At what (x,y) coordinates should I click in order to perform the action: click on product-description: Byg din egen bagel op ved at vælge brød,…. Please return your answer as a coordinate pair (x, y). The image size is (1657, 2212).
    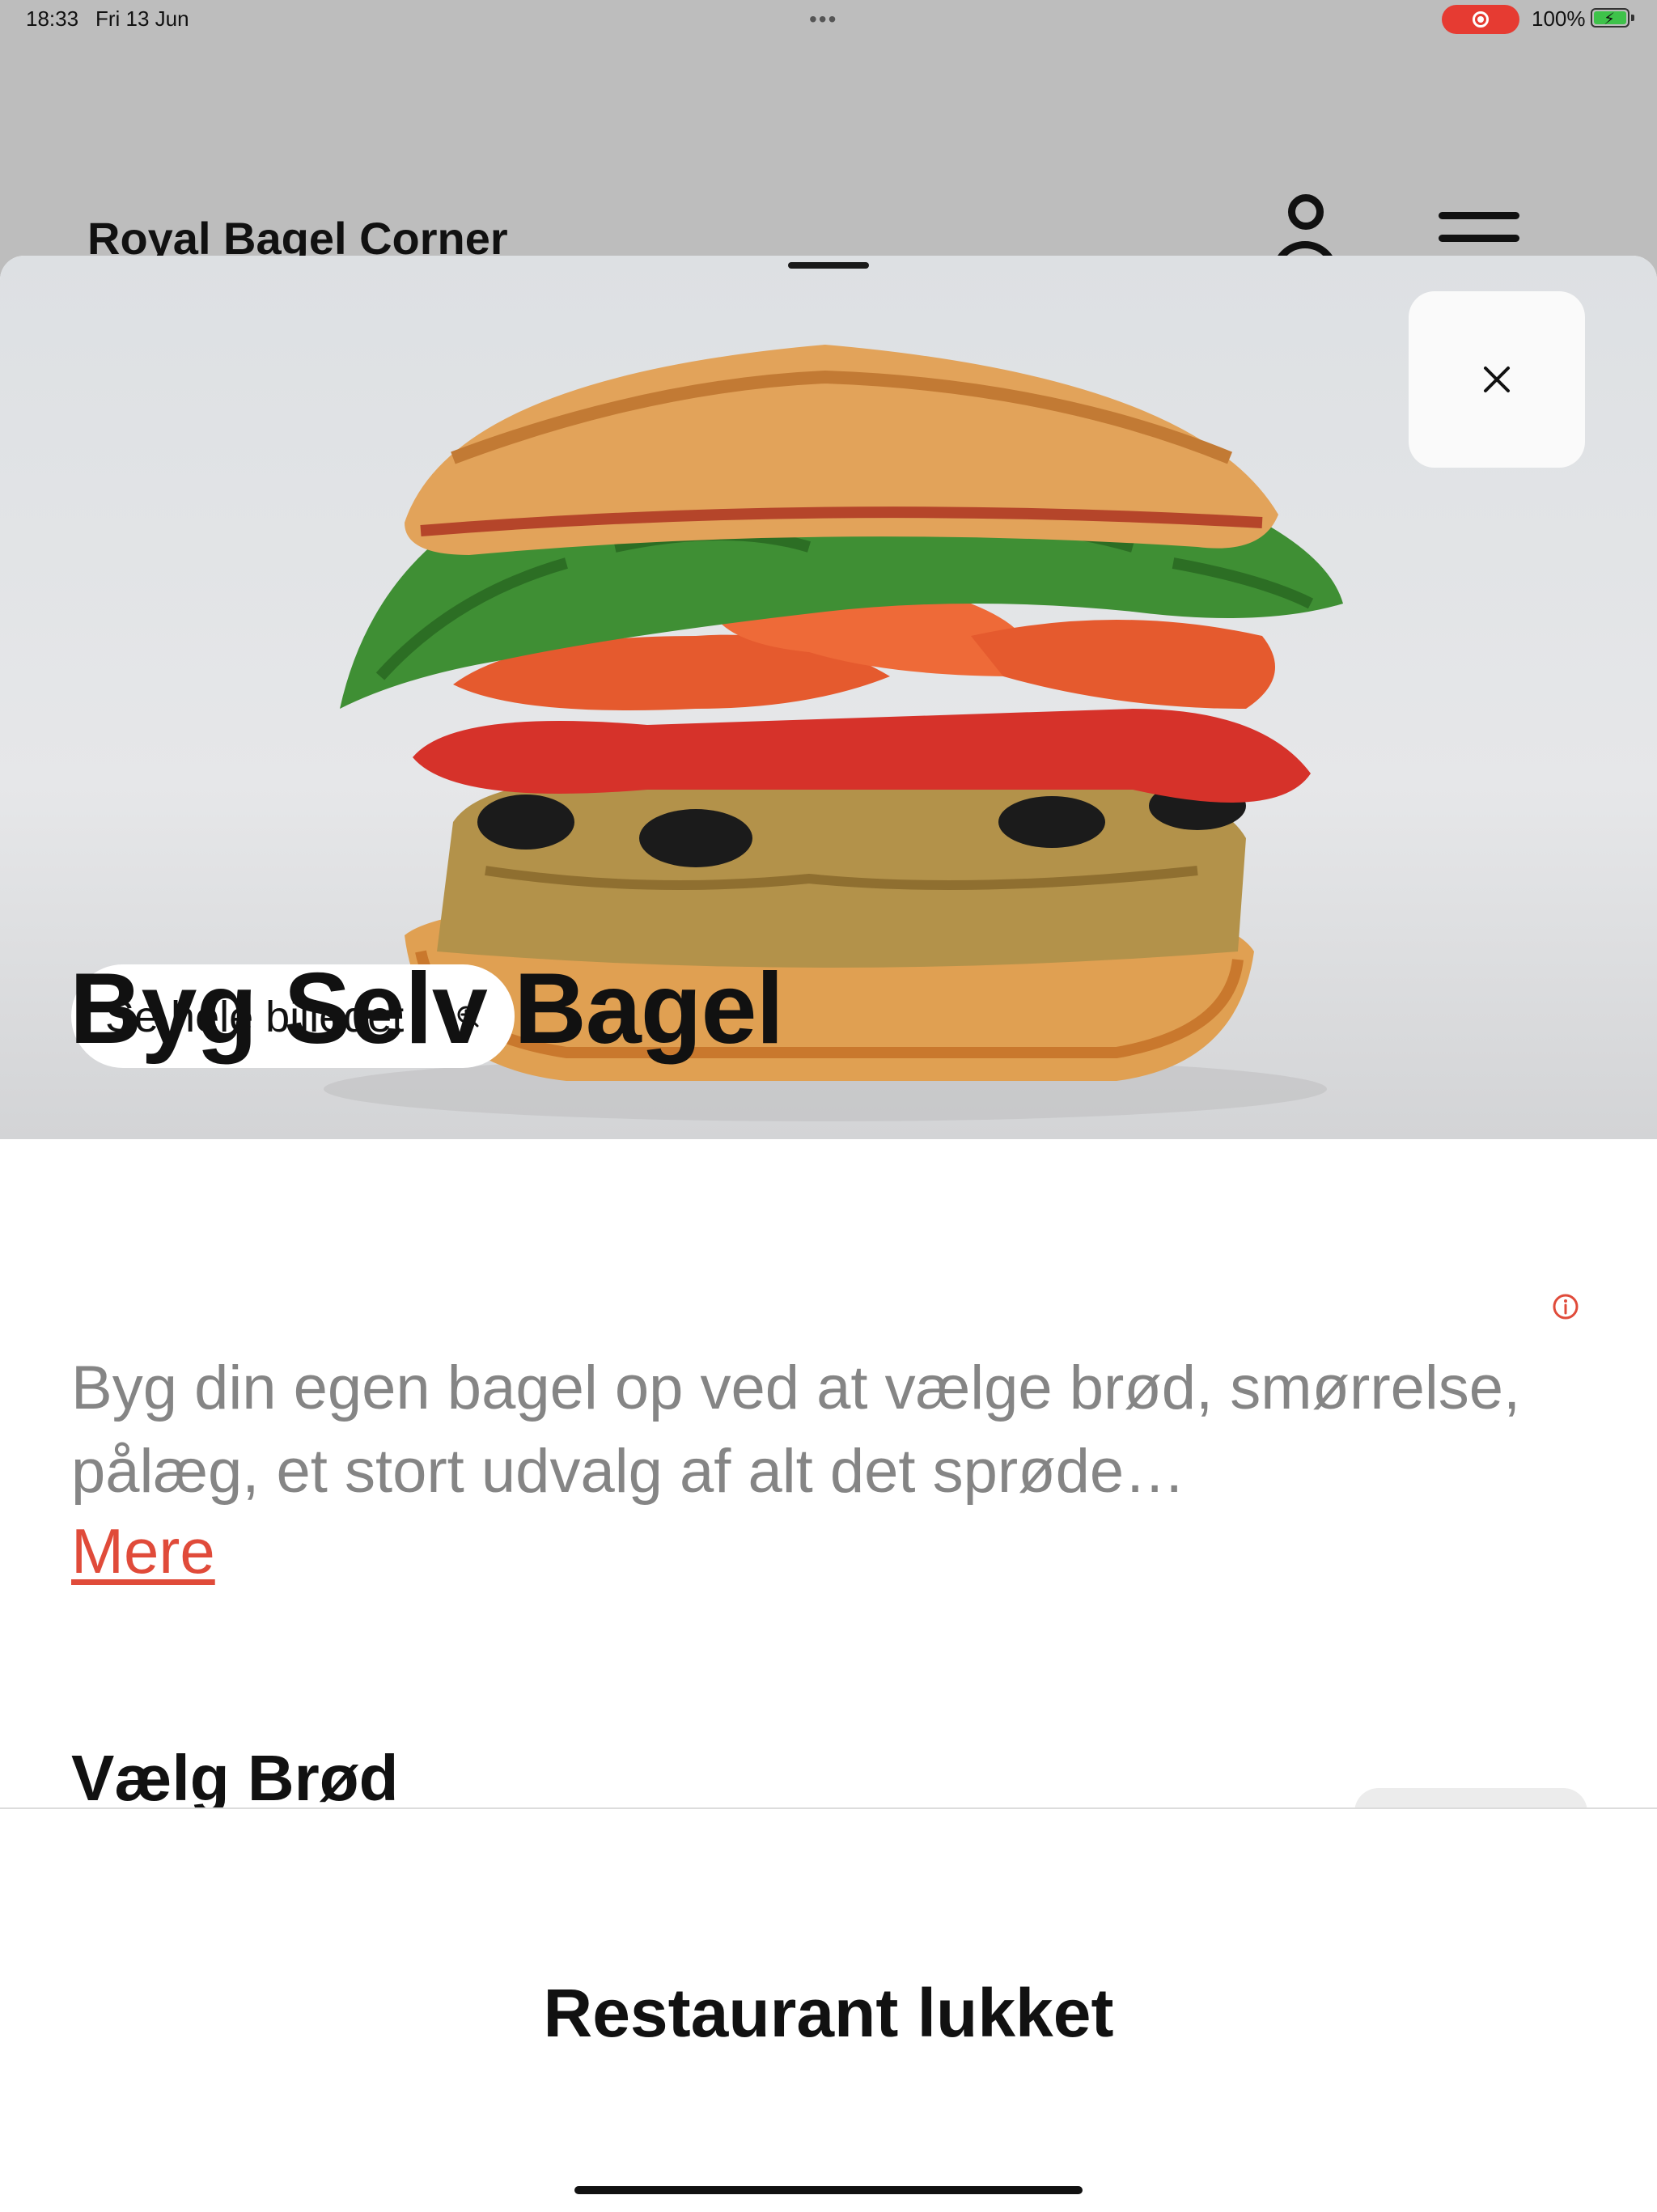
    Looking at the image, I should click on (796, 1430).